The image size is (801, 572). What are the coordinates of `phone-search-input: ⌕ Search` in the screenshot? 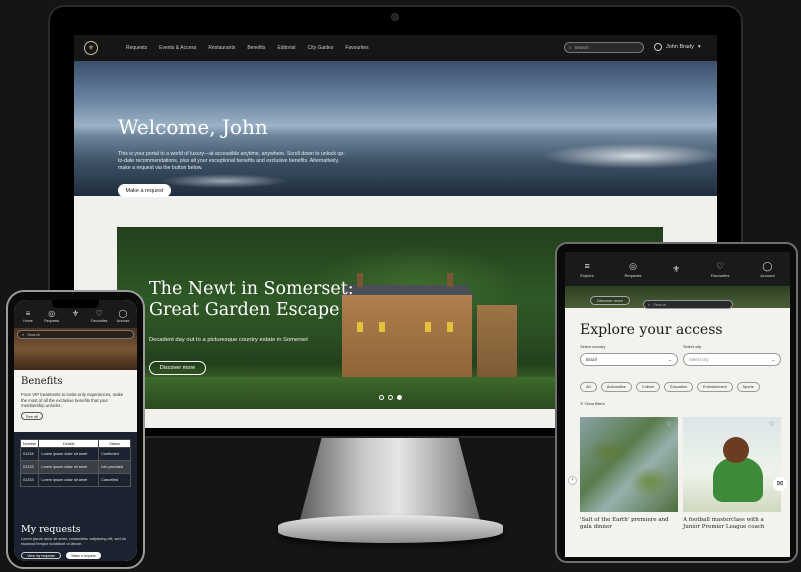 It's located at (75, 334).